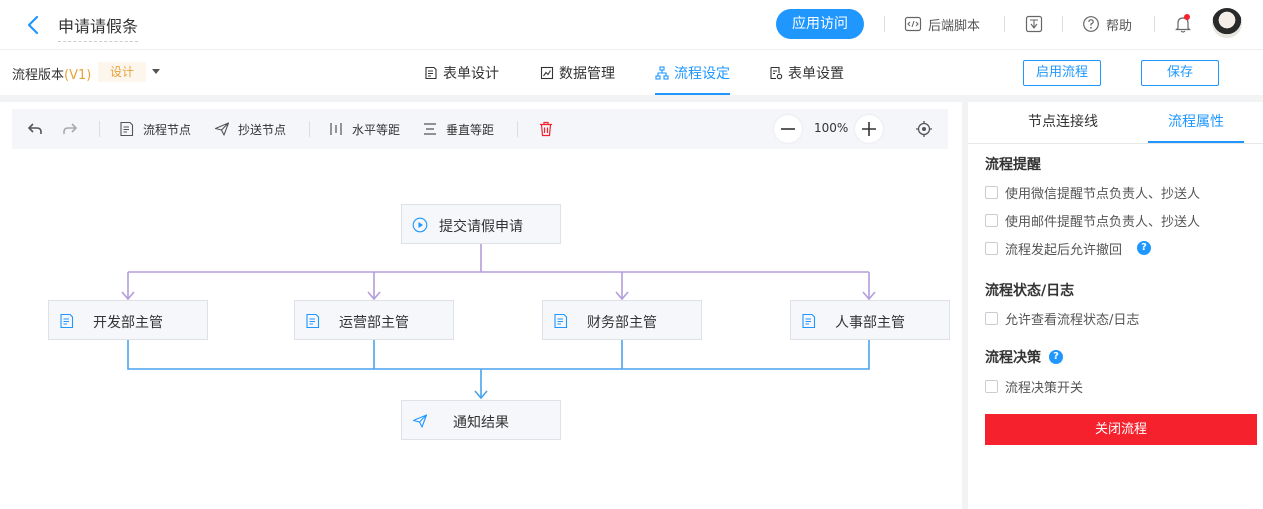 Image resolution: width=1263 pixels, height=509 pixels. What do you see at coordinates (34, 25) in the screenshot?
I see `back-arrow-icon` at bounding box center [34, 25].